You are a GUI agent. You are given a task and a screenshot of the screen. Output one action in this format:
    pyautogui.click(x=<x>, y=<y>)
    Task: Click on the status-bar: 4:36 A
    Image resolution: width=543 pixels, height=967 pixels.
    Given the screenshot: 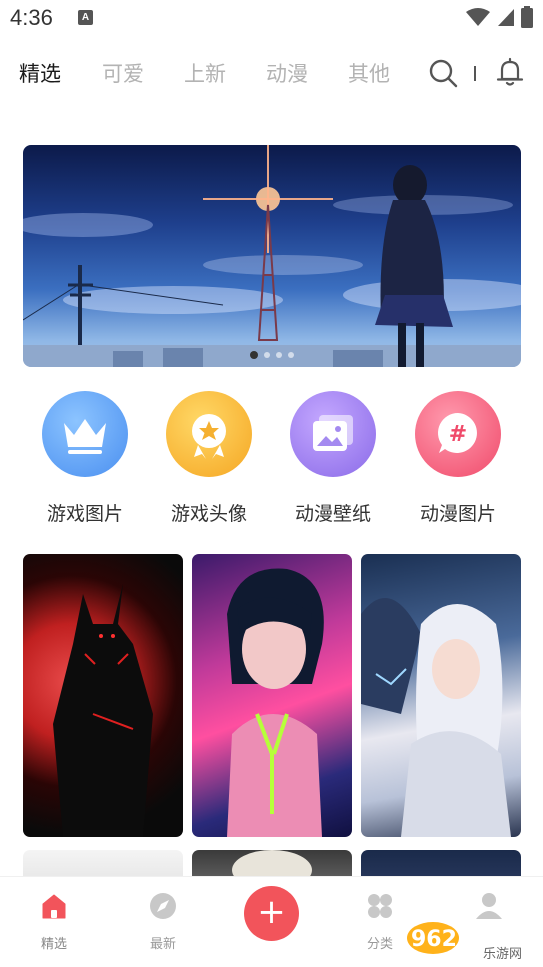 What is the action you would take?
    pyautogui.click(x=271, y=19)
    